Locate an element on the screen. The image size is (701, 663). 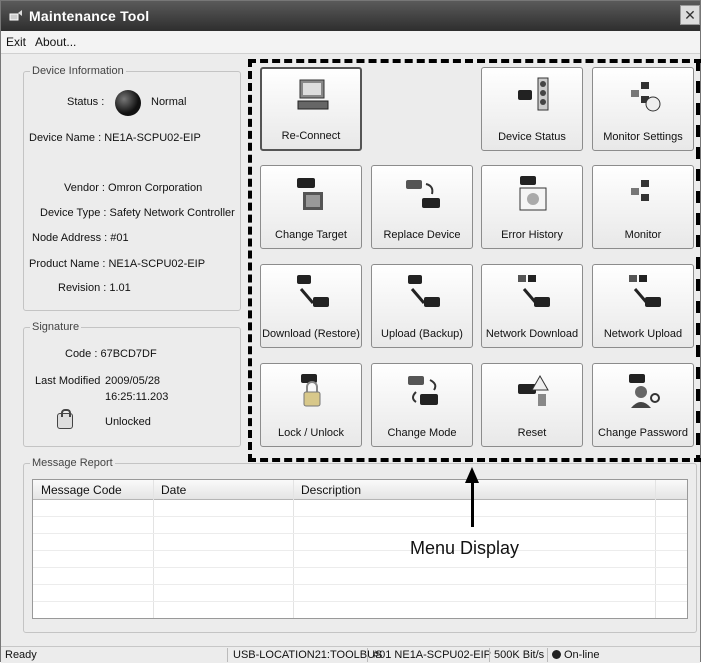
last-modified-label: Last Modified is located at coordinates (68, 381).